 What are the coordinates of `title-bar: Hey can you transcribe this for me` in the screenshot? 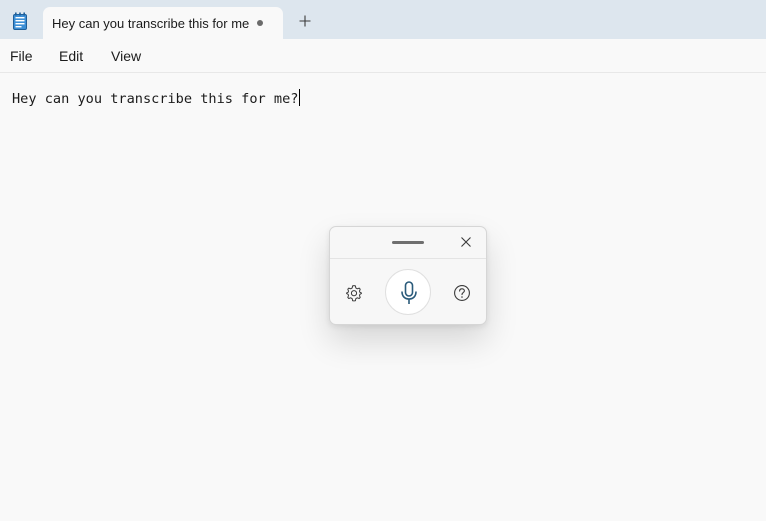 It's located at (383, 19).